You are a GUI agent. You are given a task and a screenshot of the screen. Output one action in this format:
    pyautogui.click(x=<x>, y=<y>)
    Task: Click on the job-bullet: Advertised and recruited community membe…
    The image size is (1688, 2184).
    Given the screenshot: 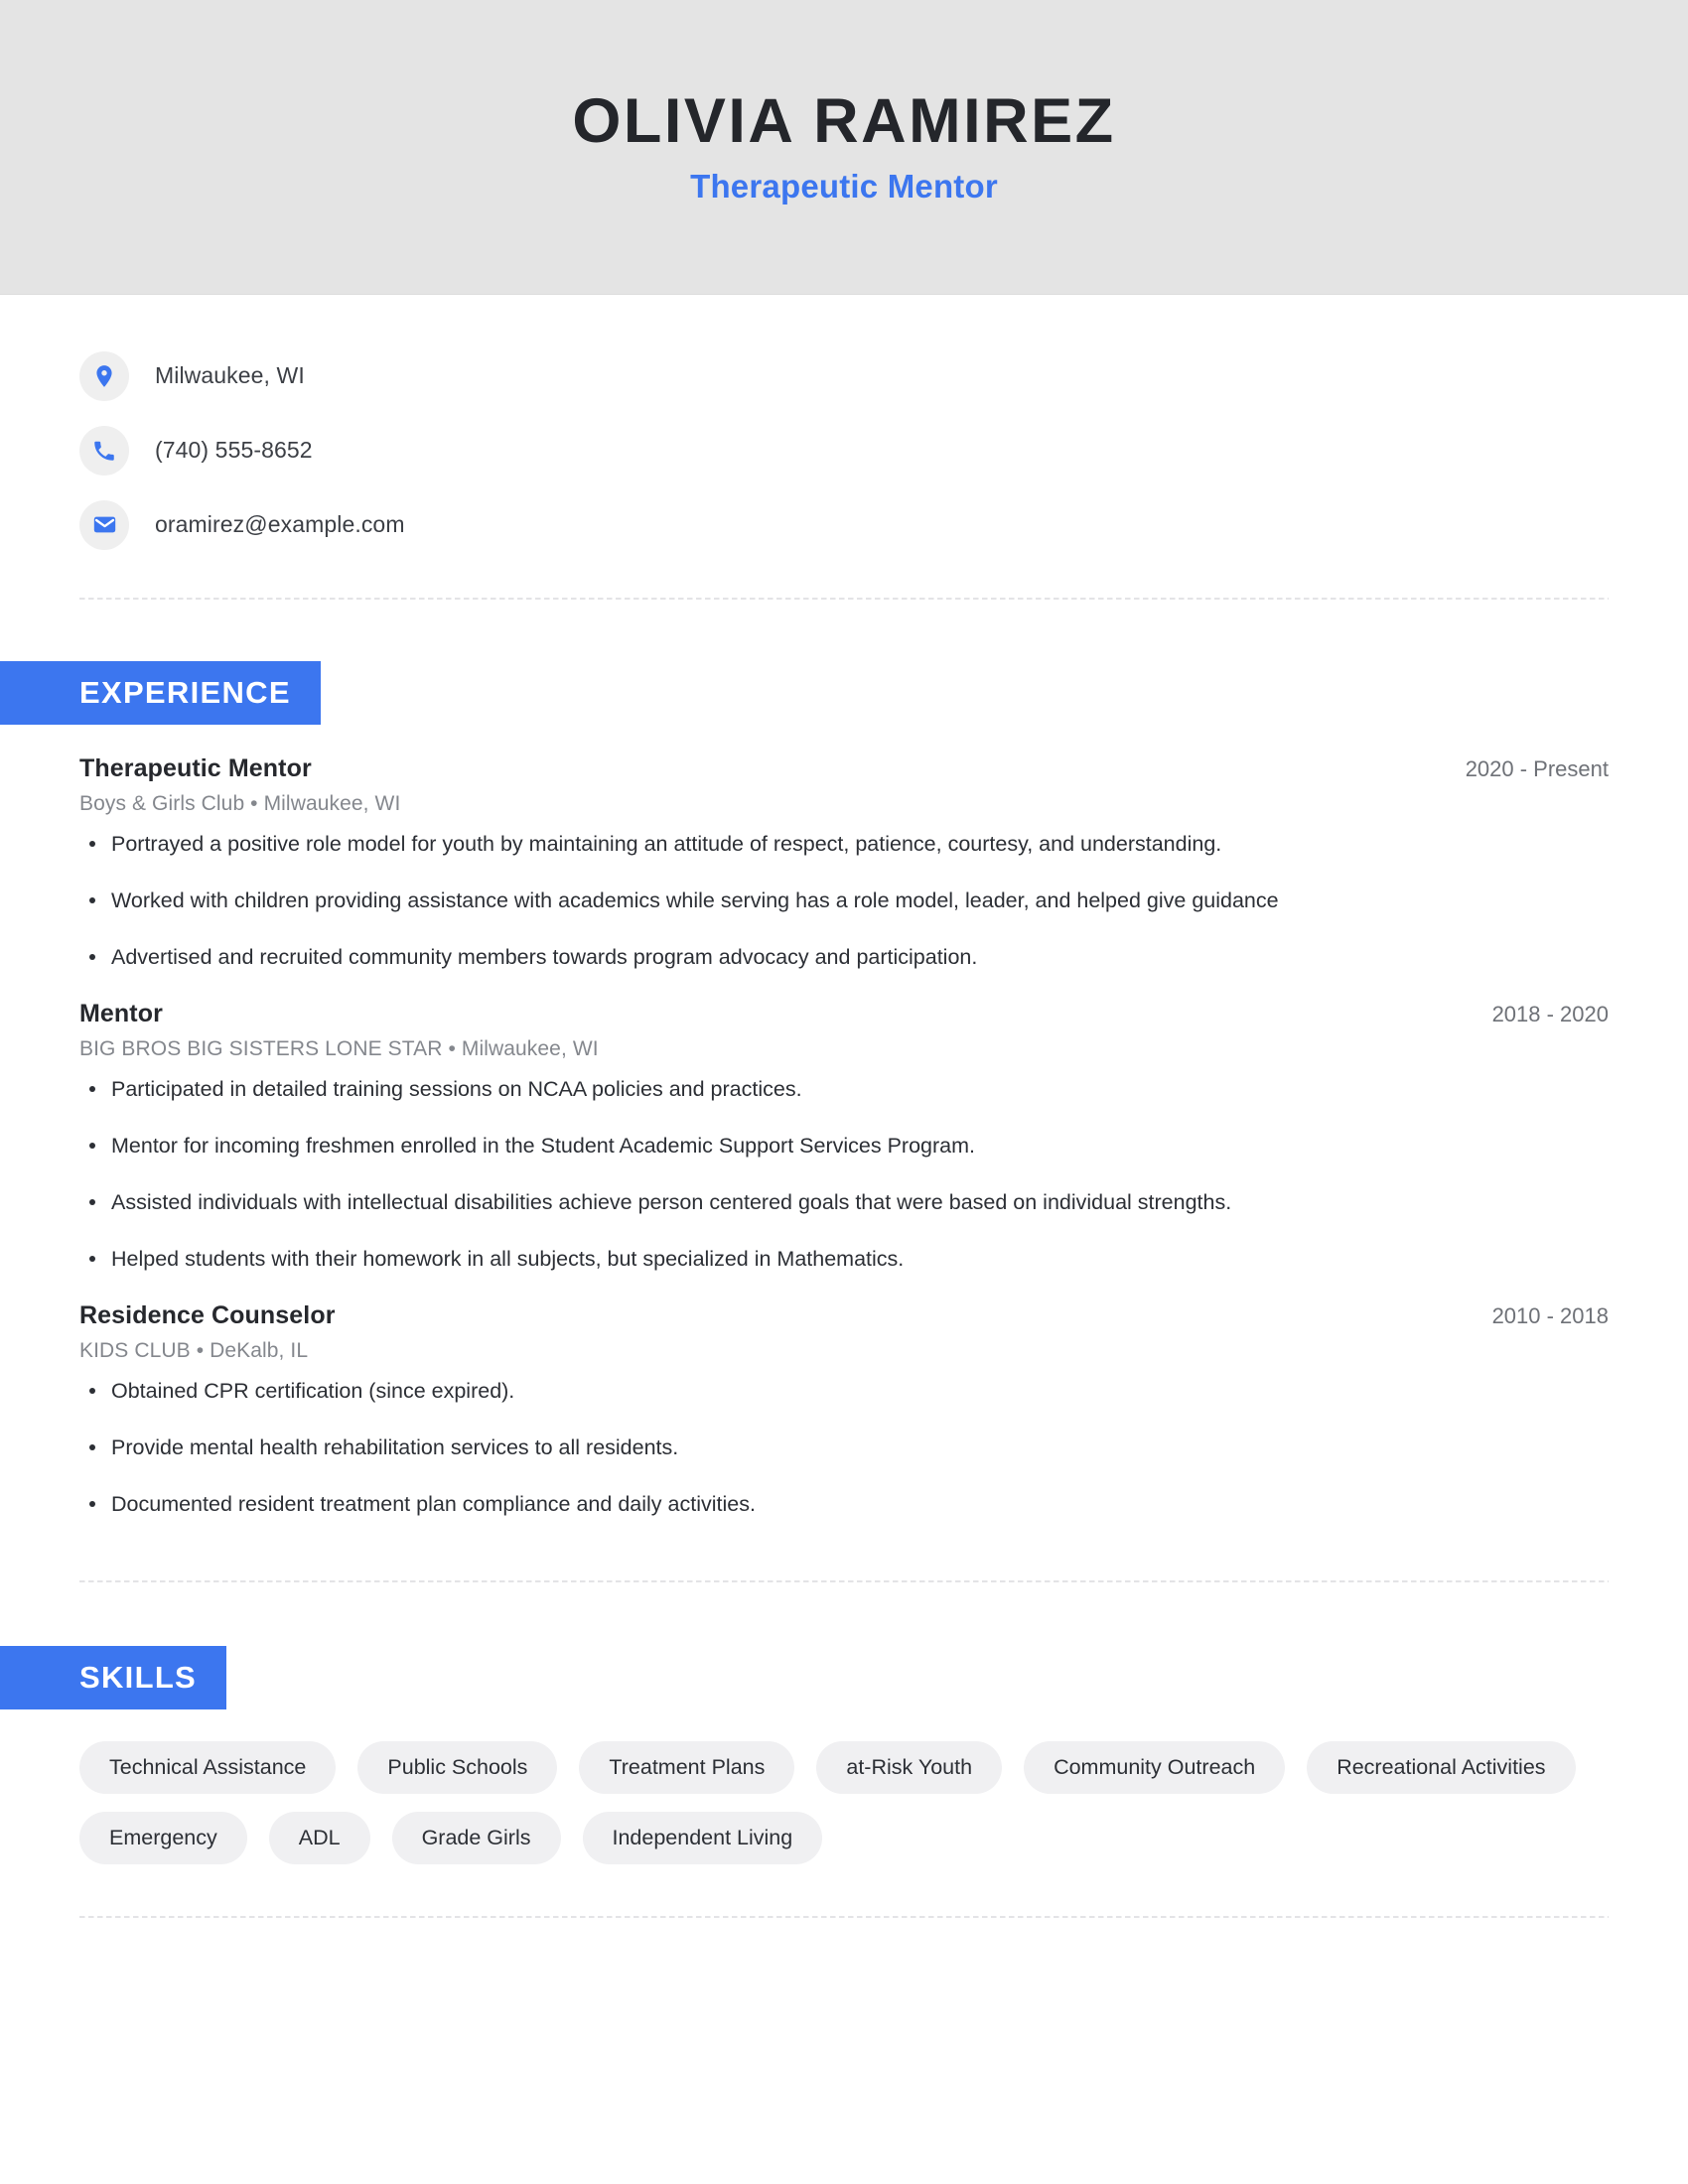 What is the action you would take?
    pyautogui.click(x=844, y=957)
    